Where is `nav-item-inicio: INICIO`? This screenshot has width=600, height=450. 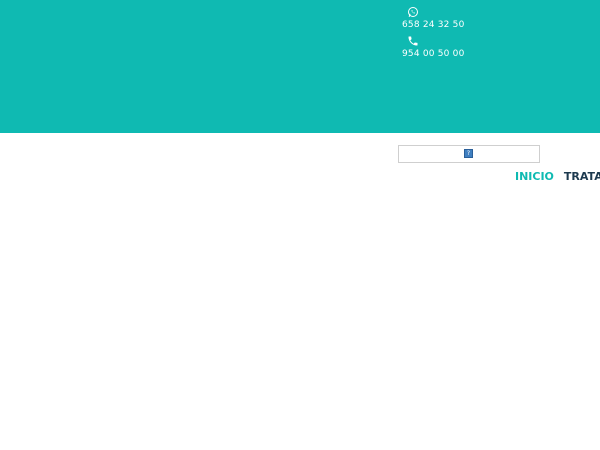
nav-item-inicio: INICIO is located at coordinates (534, 176).